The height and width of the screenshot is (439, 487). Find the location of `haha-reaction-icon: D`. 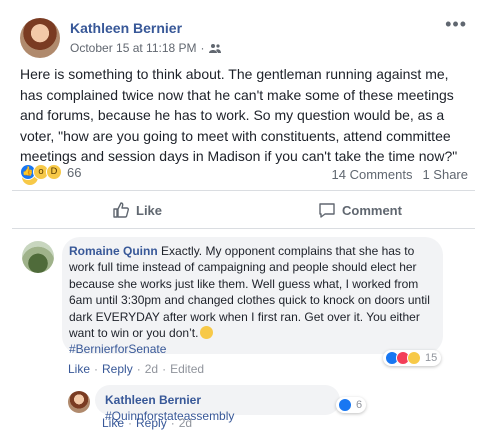

haha-reaction-icon: D is located at coordinates (54, 172).